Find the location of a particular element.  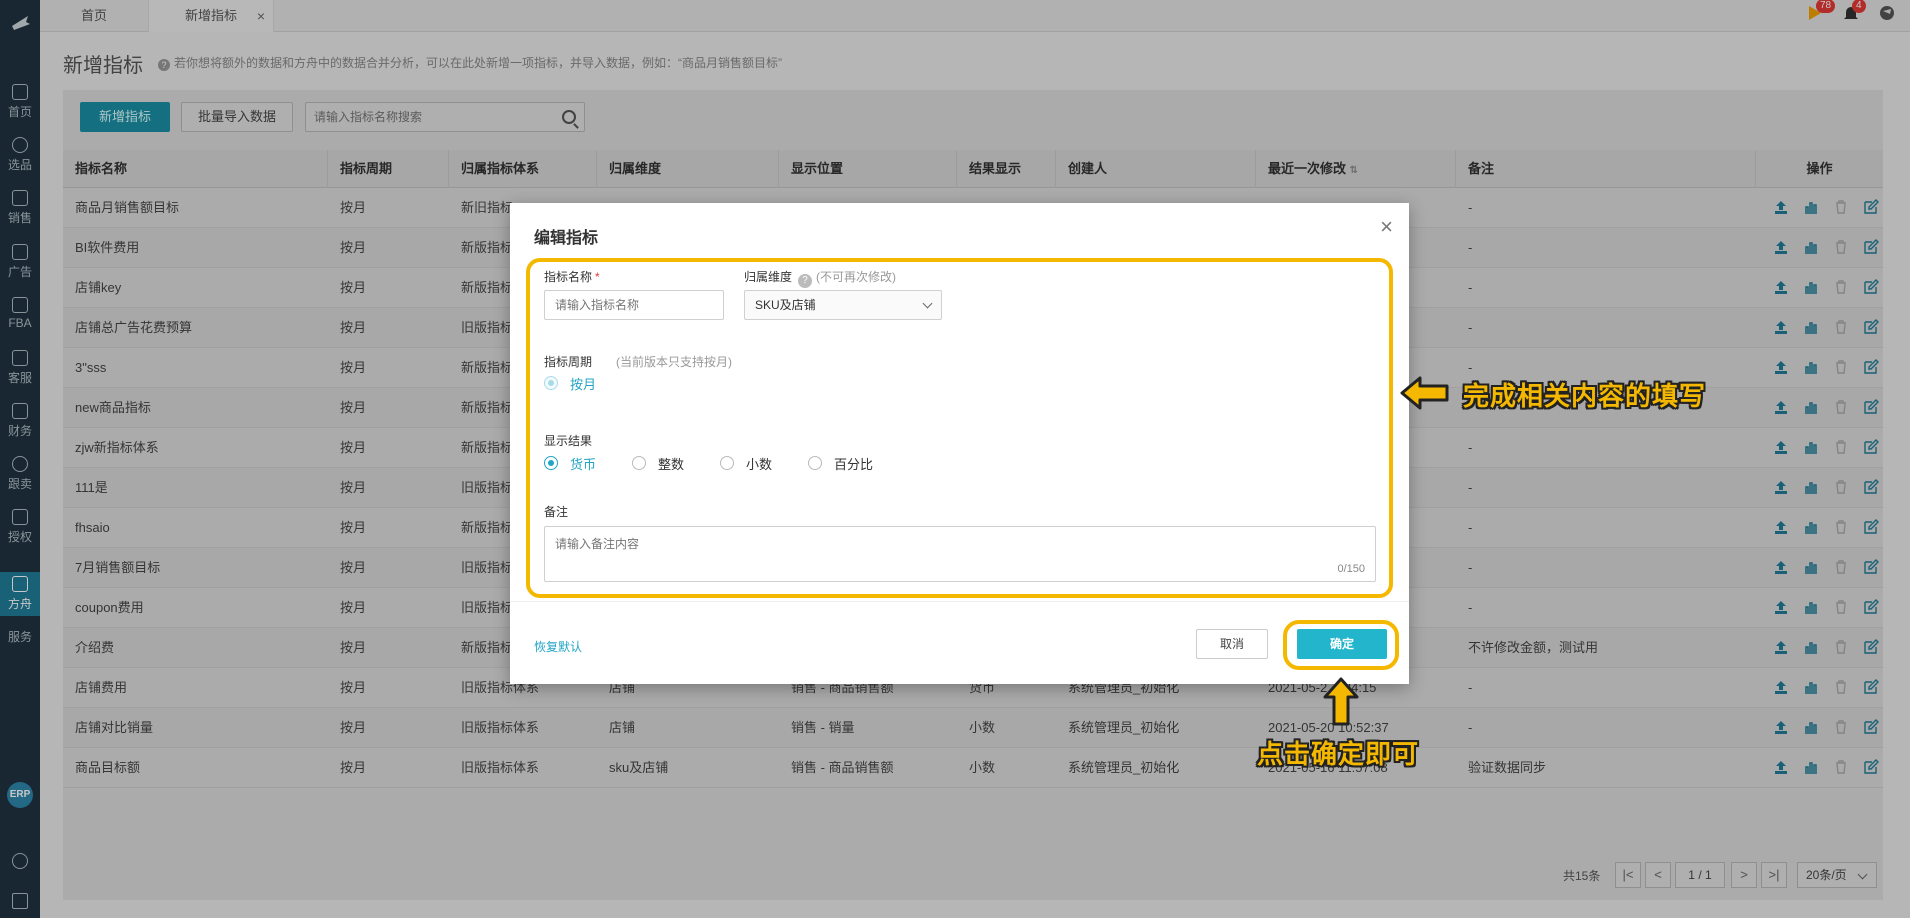

dialog-title: 编辑指标 is located at coordinates (566, 238).